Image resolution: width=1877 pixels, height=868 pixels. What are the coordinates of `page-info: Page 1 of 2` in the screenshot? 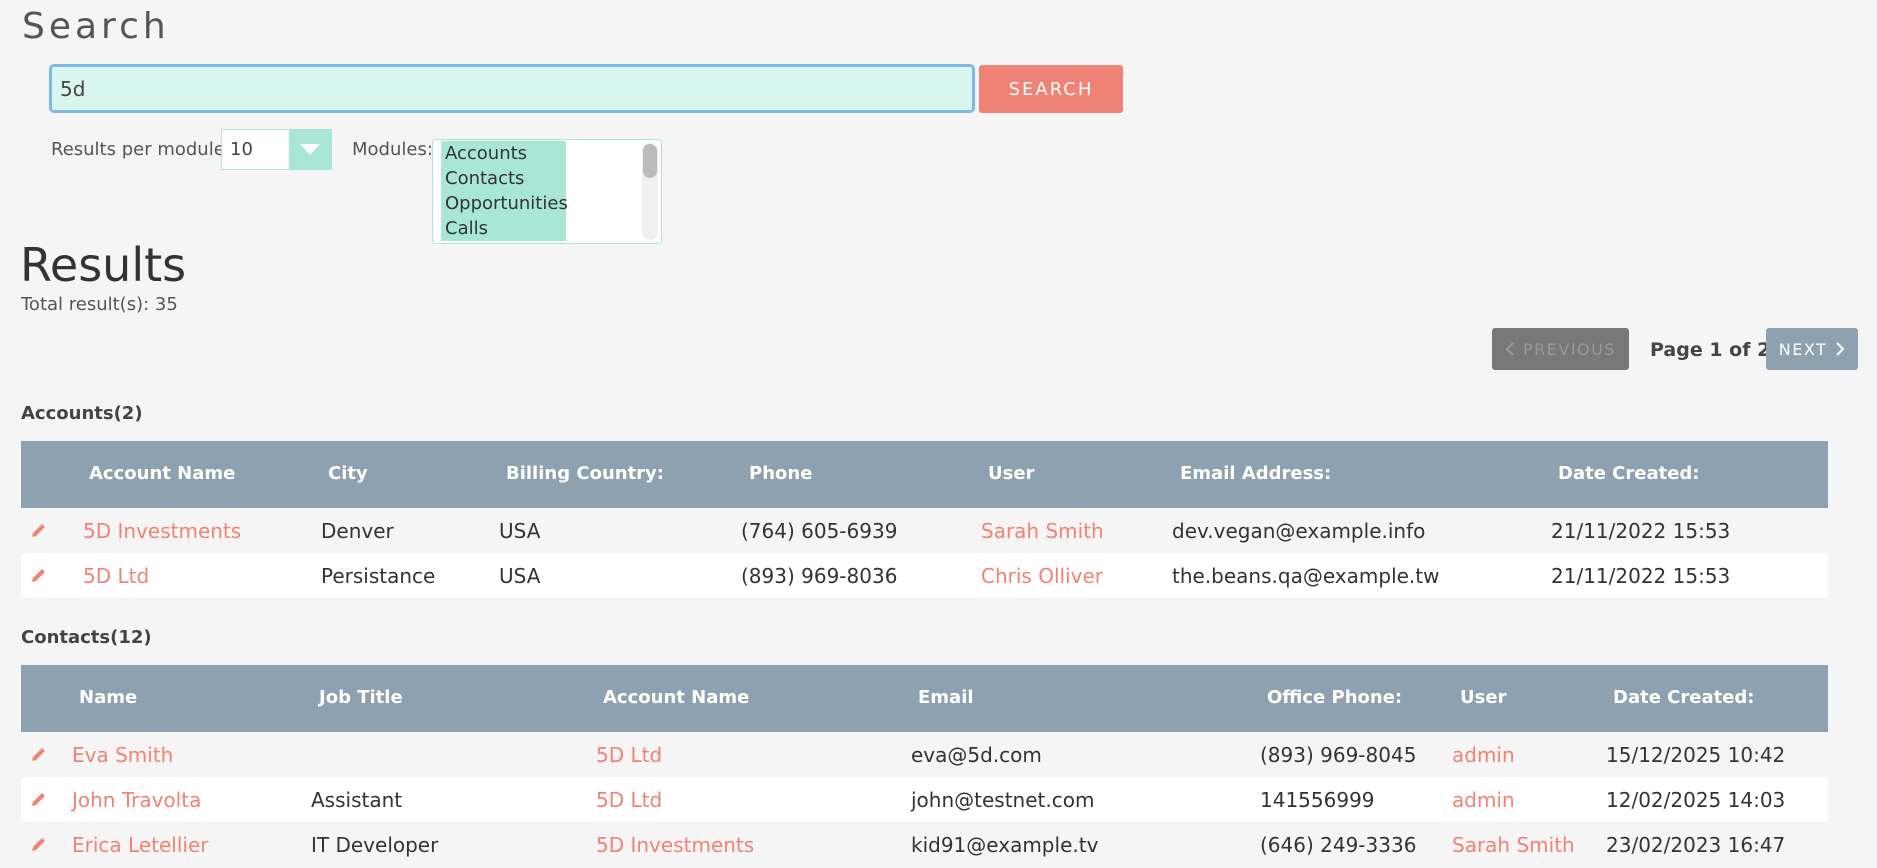 It's located at (1710, 350).